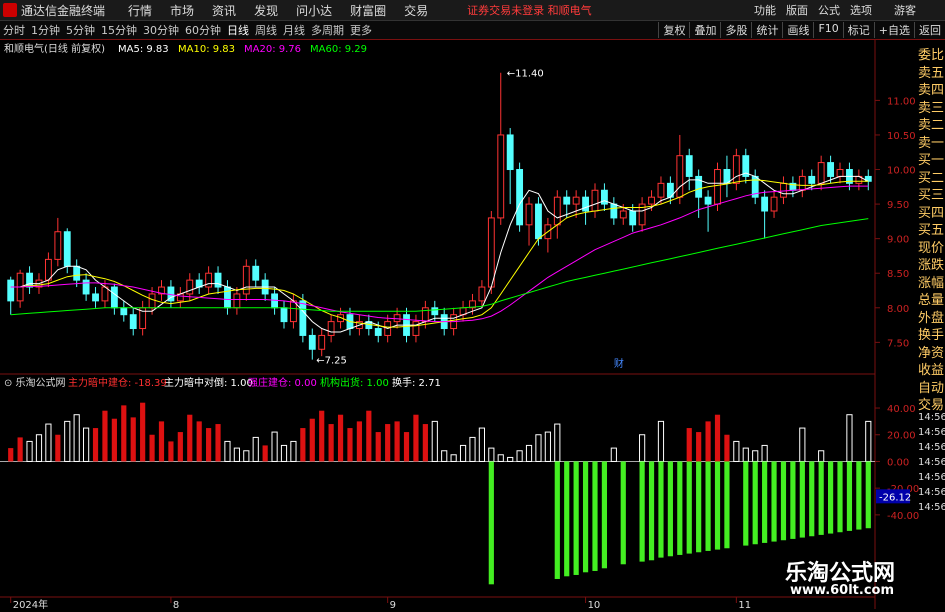 The width and height of the screenshot is (945, 612). I want to click on period-more: 更多, so click(361, 30).